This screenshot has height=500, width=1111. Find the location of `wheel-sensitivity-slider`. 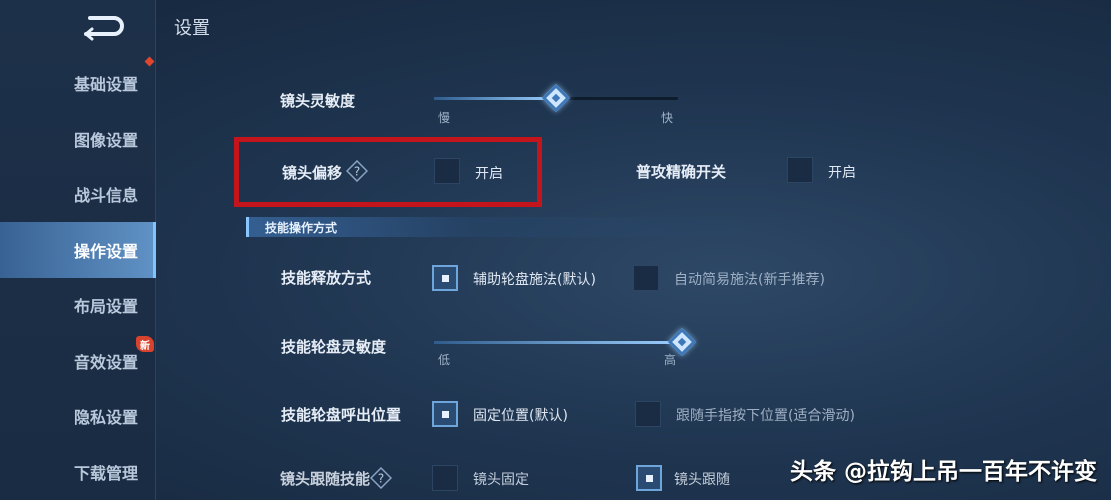

wheel-sensitivity-slider is located at coordinates (558, 342).